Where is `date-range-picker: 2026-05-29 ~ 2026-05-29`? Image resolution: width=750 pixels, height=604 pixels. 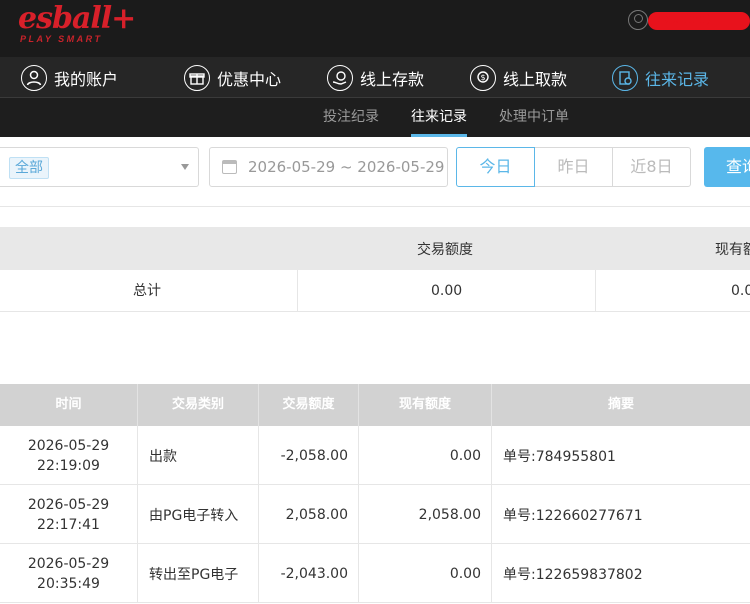 date-range-picker: 2026-05-29 ~ 2026-05-29 is located at coordinates (328, 167).